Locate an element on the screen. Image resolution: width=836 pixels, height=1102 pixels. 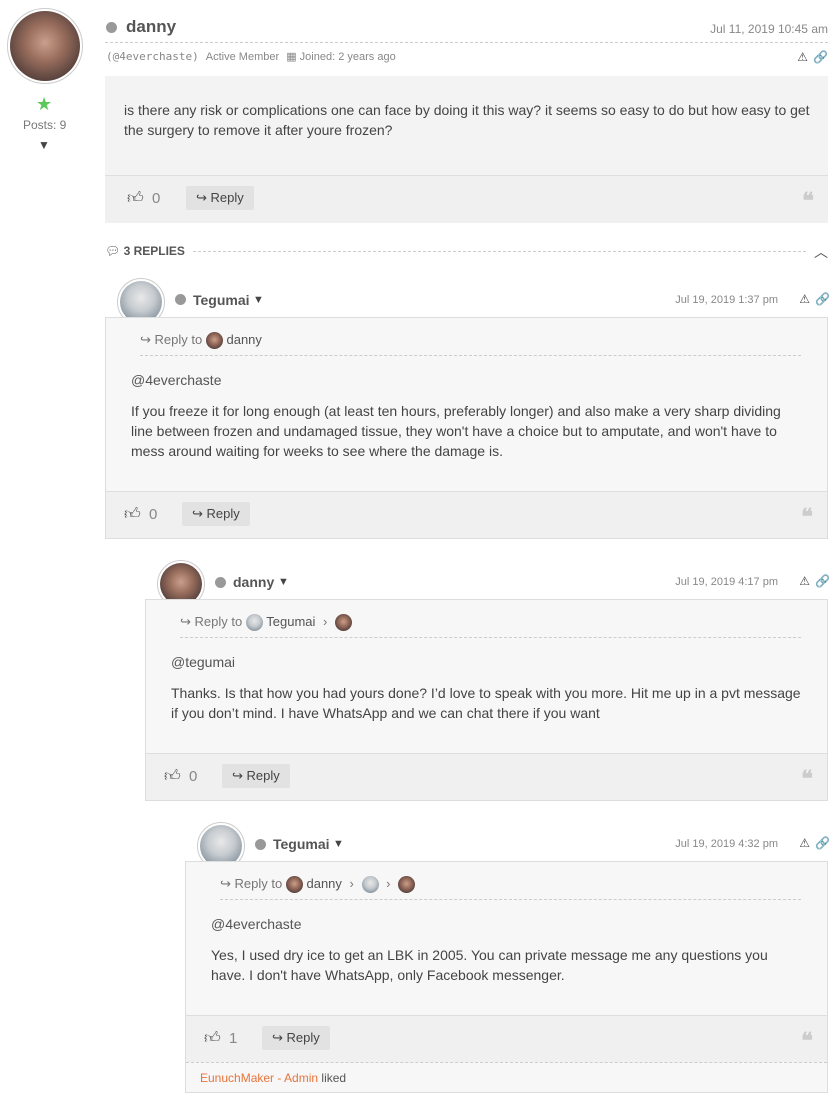
reply-to-line: ↪ Reply to danny is located at coordinates (201, 341).